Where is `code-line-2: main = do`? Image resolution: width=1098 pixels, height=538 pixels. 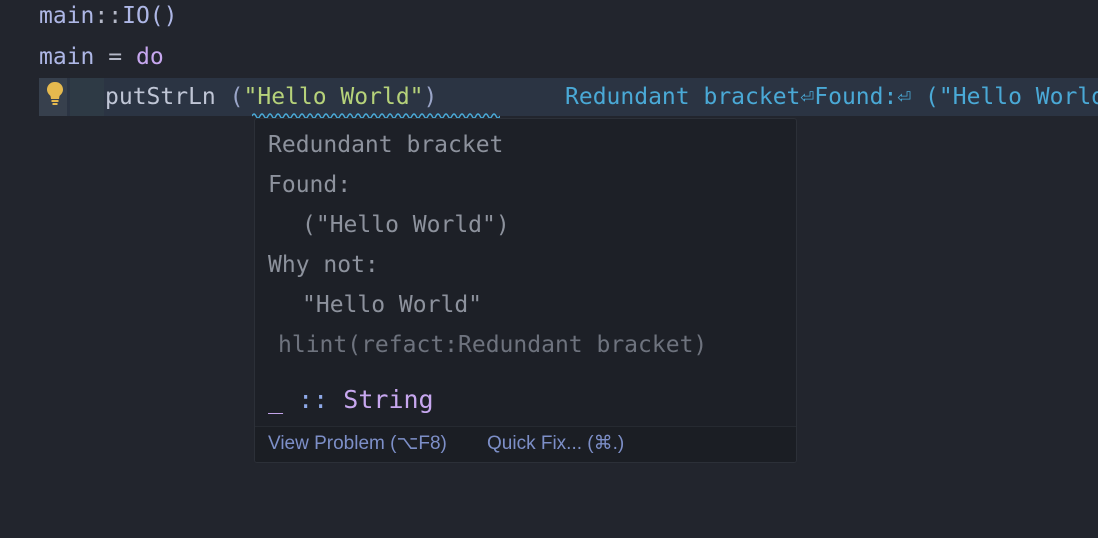 code-line-2: main = do is located at coordinates (549, 57).